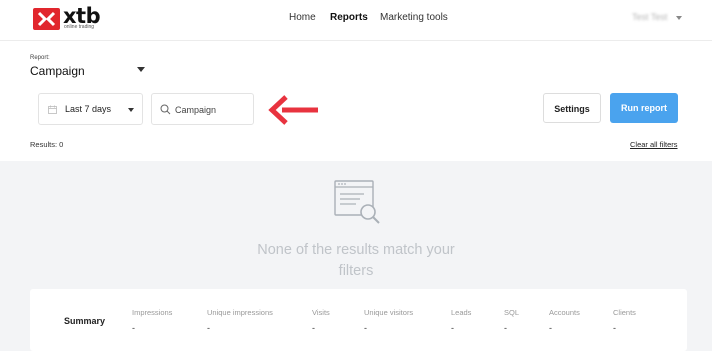 Image resolution: width=712 pixels, height=351 pixels. Describe the element at coordinates (505, 328) in the screenshot. I see `metric-value-sql: -` at that location.